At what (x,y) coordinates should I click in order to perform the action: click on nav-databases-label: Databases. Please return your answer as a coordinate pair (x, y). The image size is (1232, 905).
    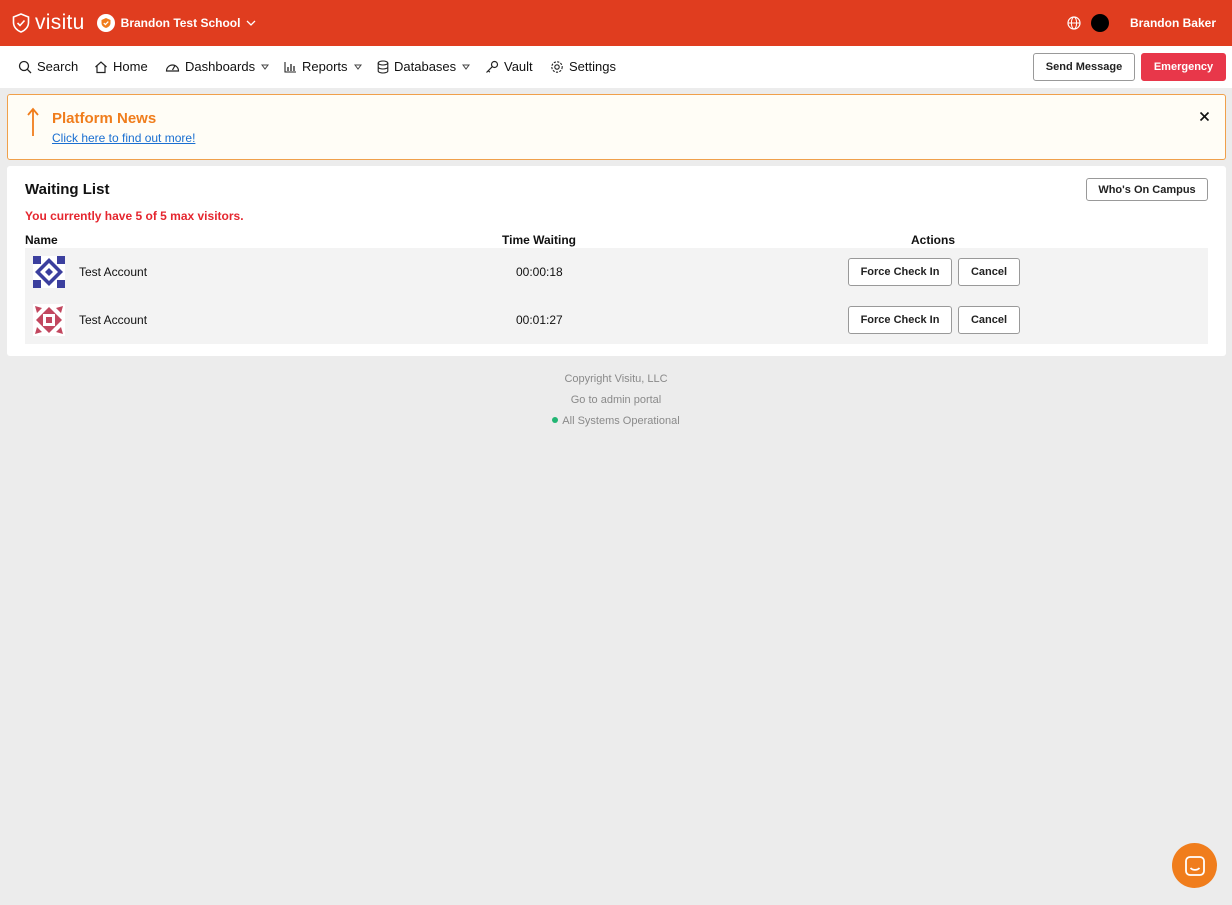
    Looking at the image, I should click on (425, 66).